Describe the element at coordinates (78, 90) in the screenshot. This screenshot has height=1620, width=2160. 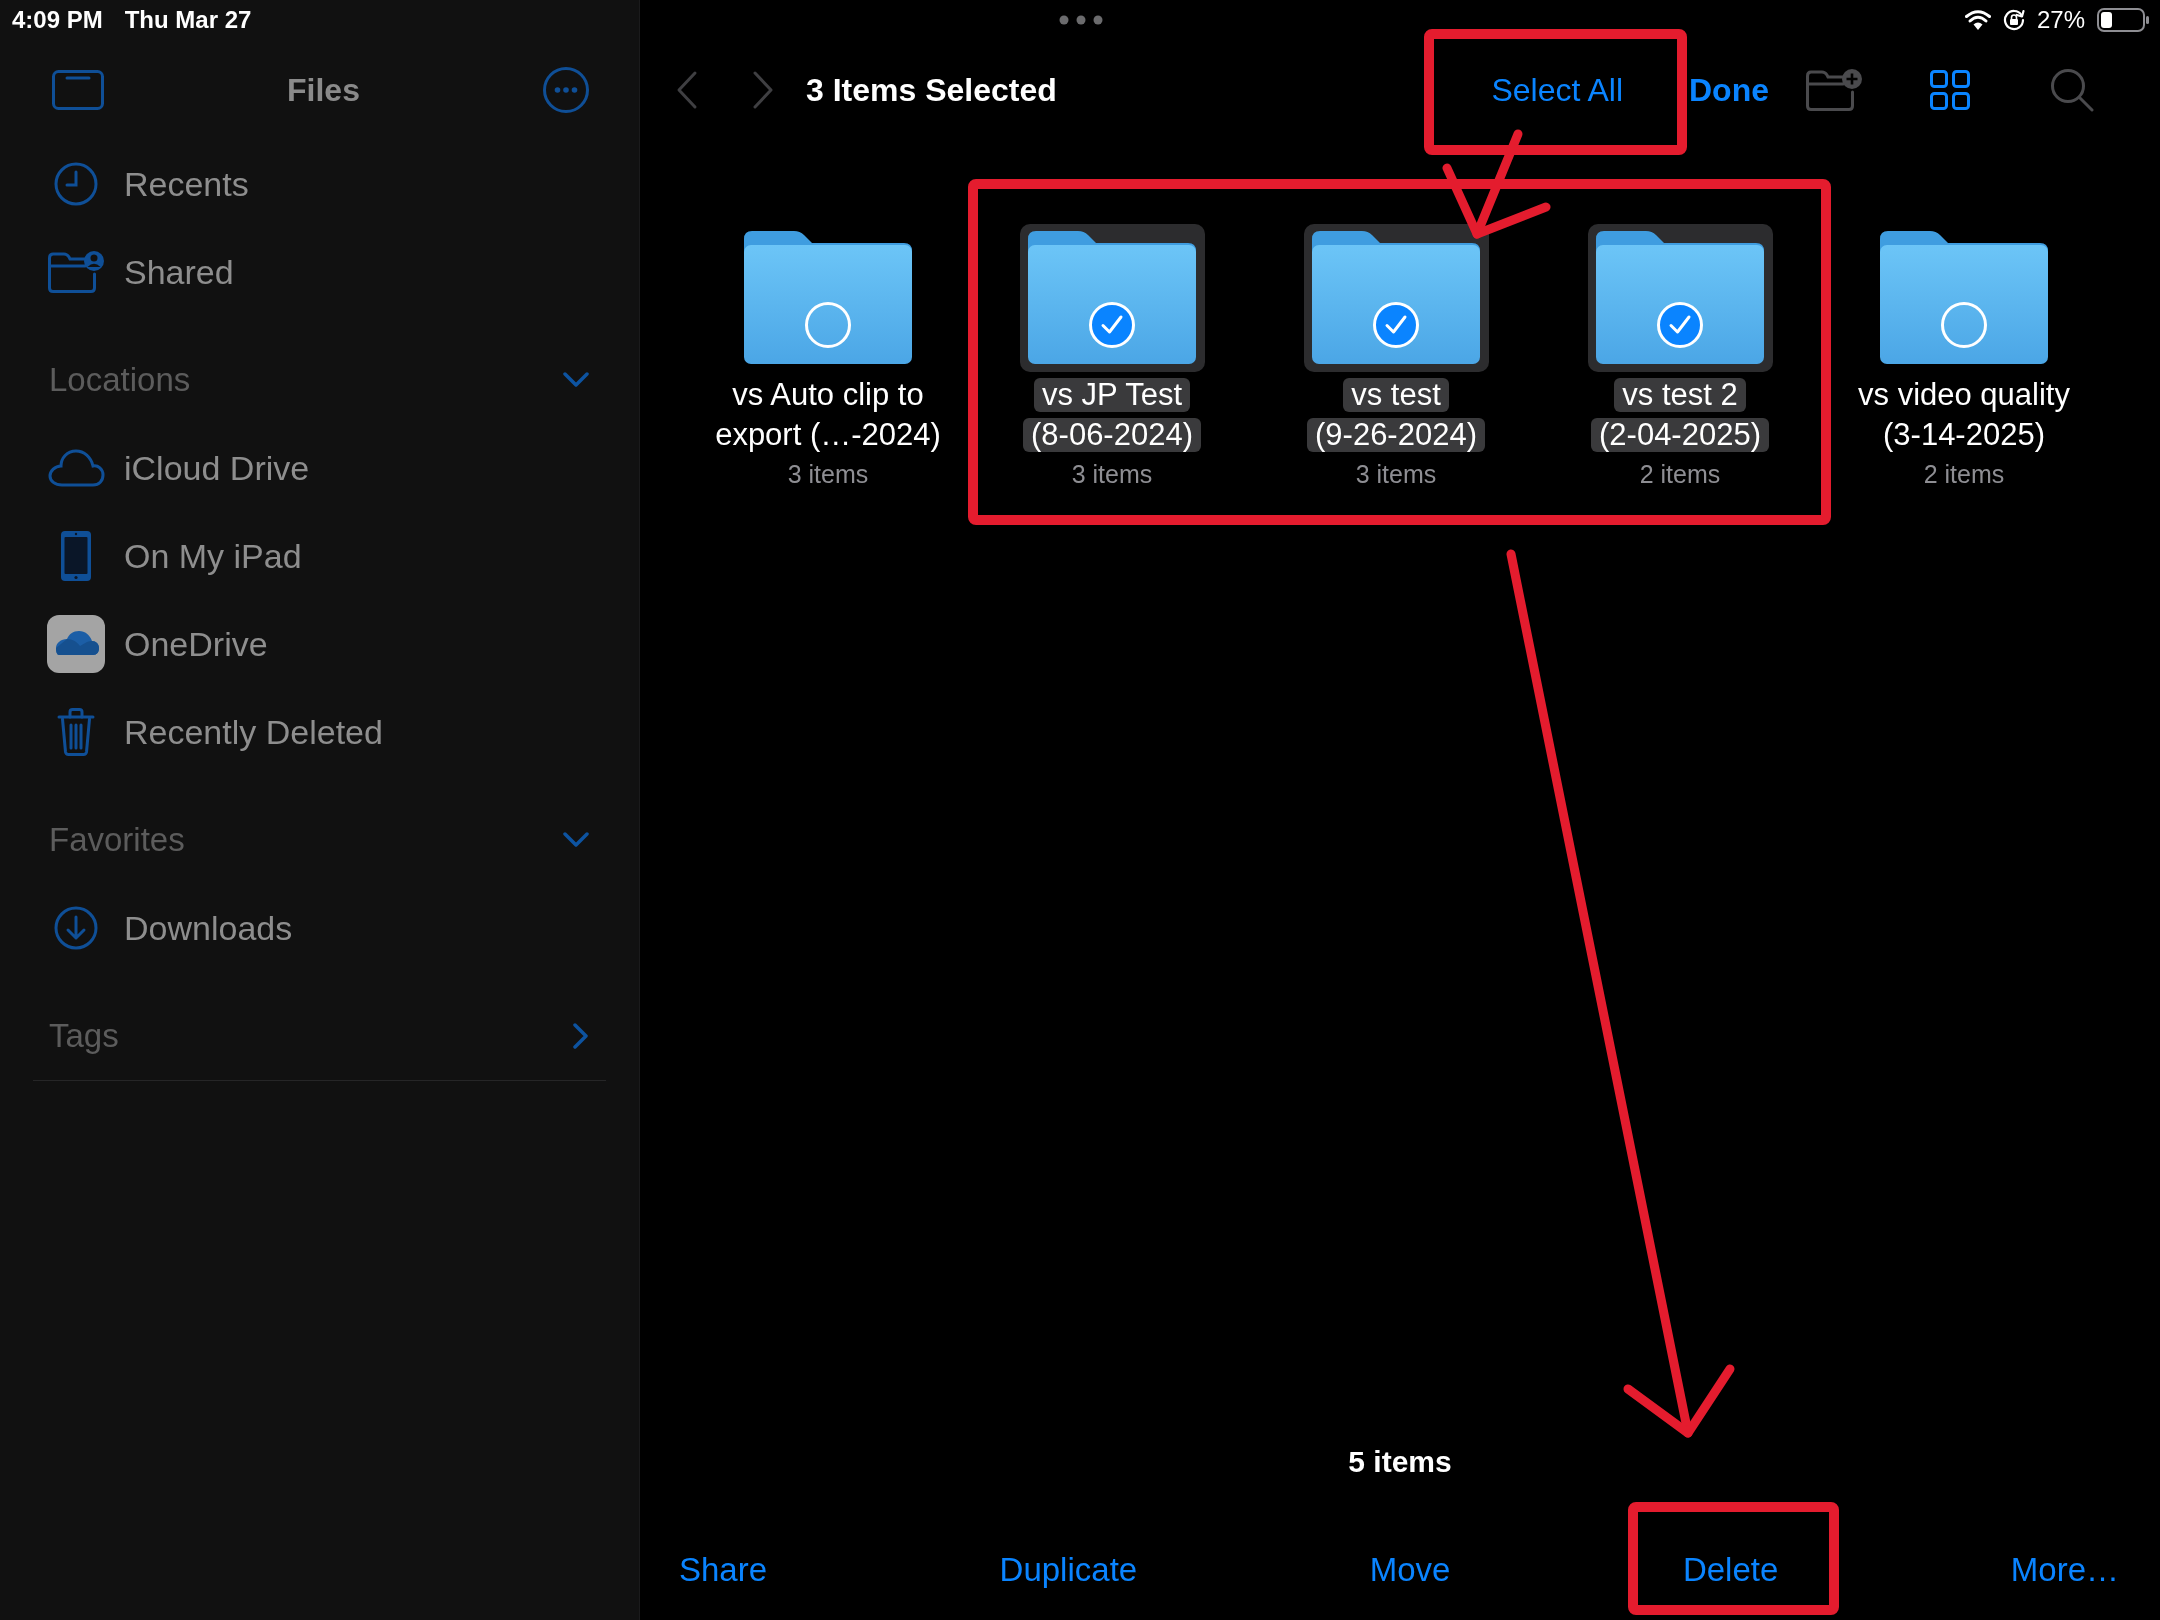
I see `sidebar-icon` at that location.